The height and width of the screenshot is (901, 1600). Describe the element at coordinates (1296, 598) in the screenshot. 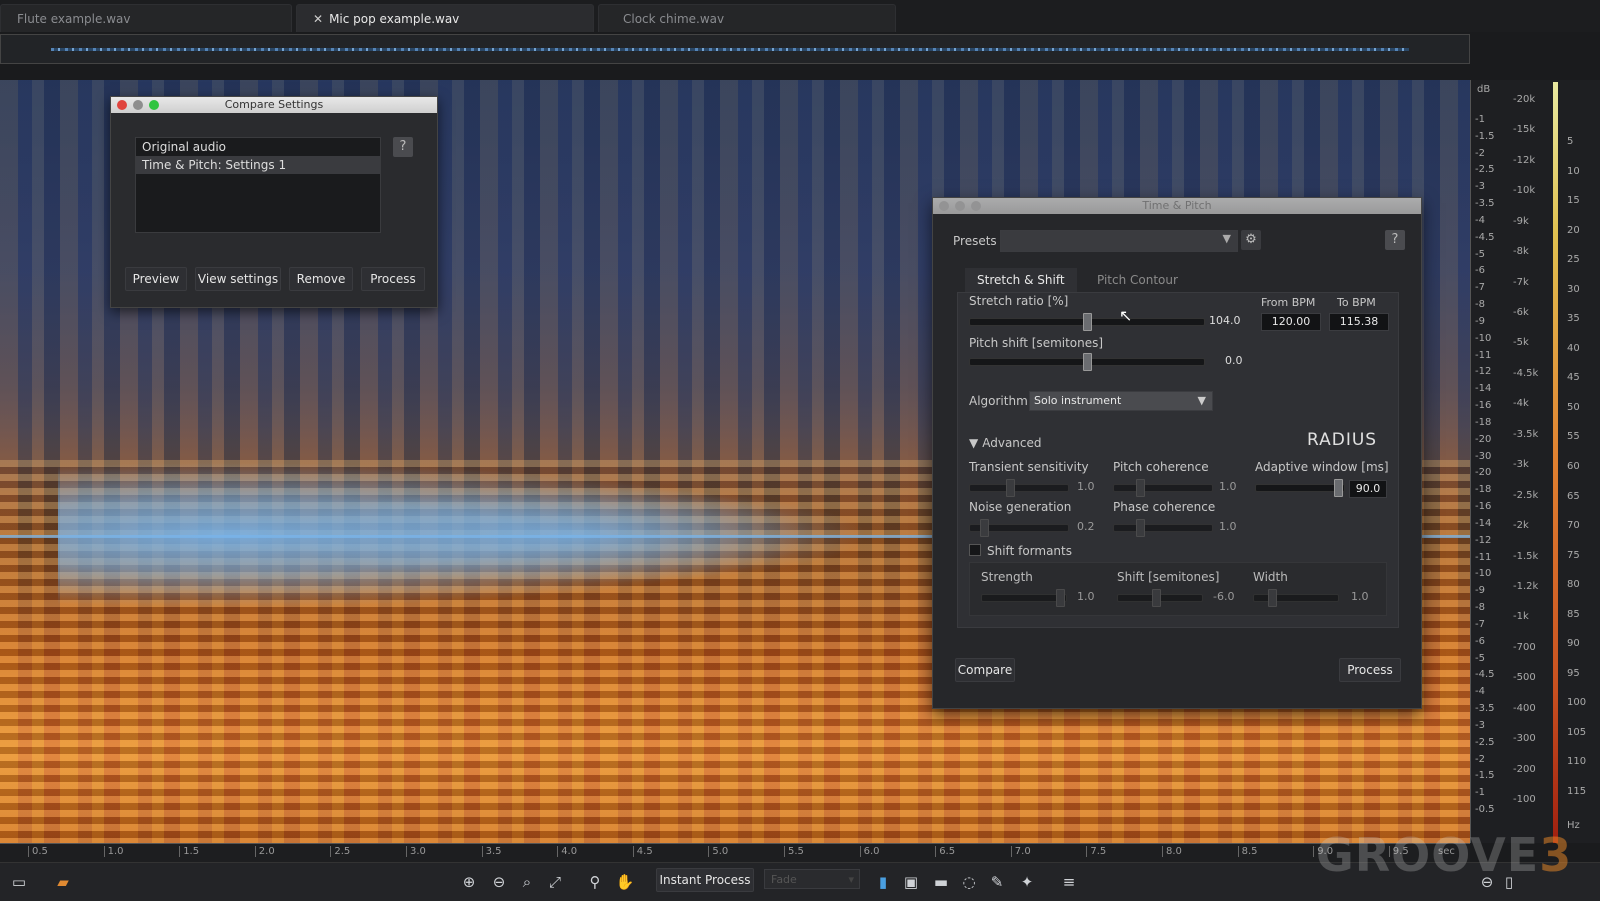

I see `width-slider` at that location.